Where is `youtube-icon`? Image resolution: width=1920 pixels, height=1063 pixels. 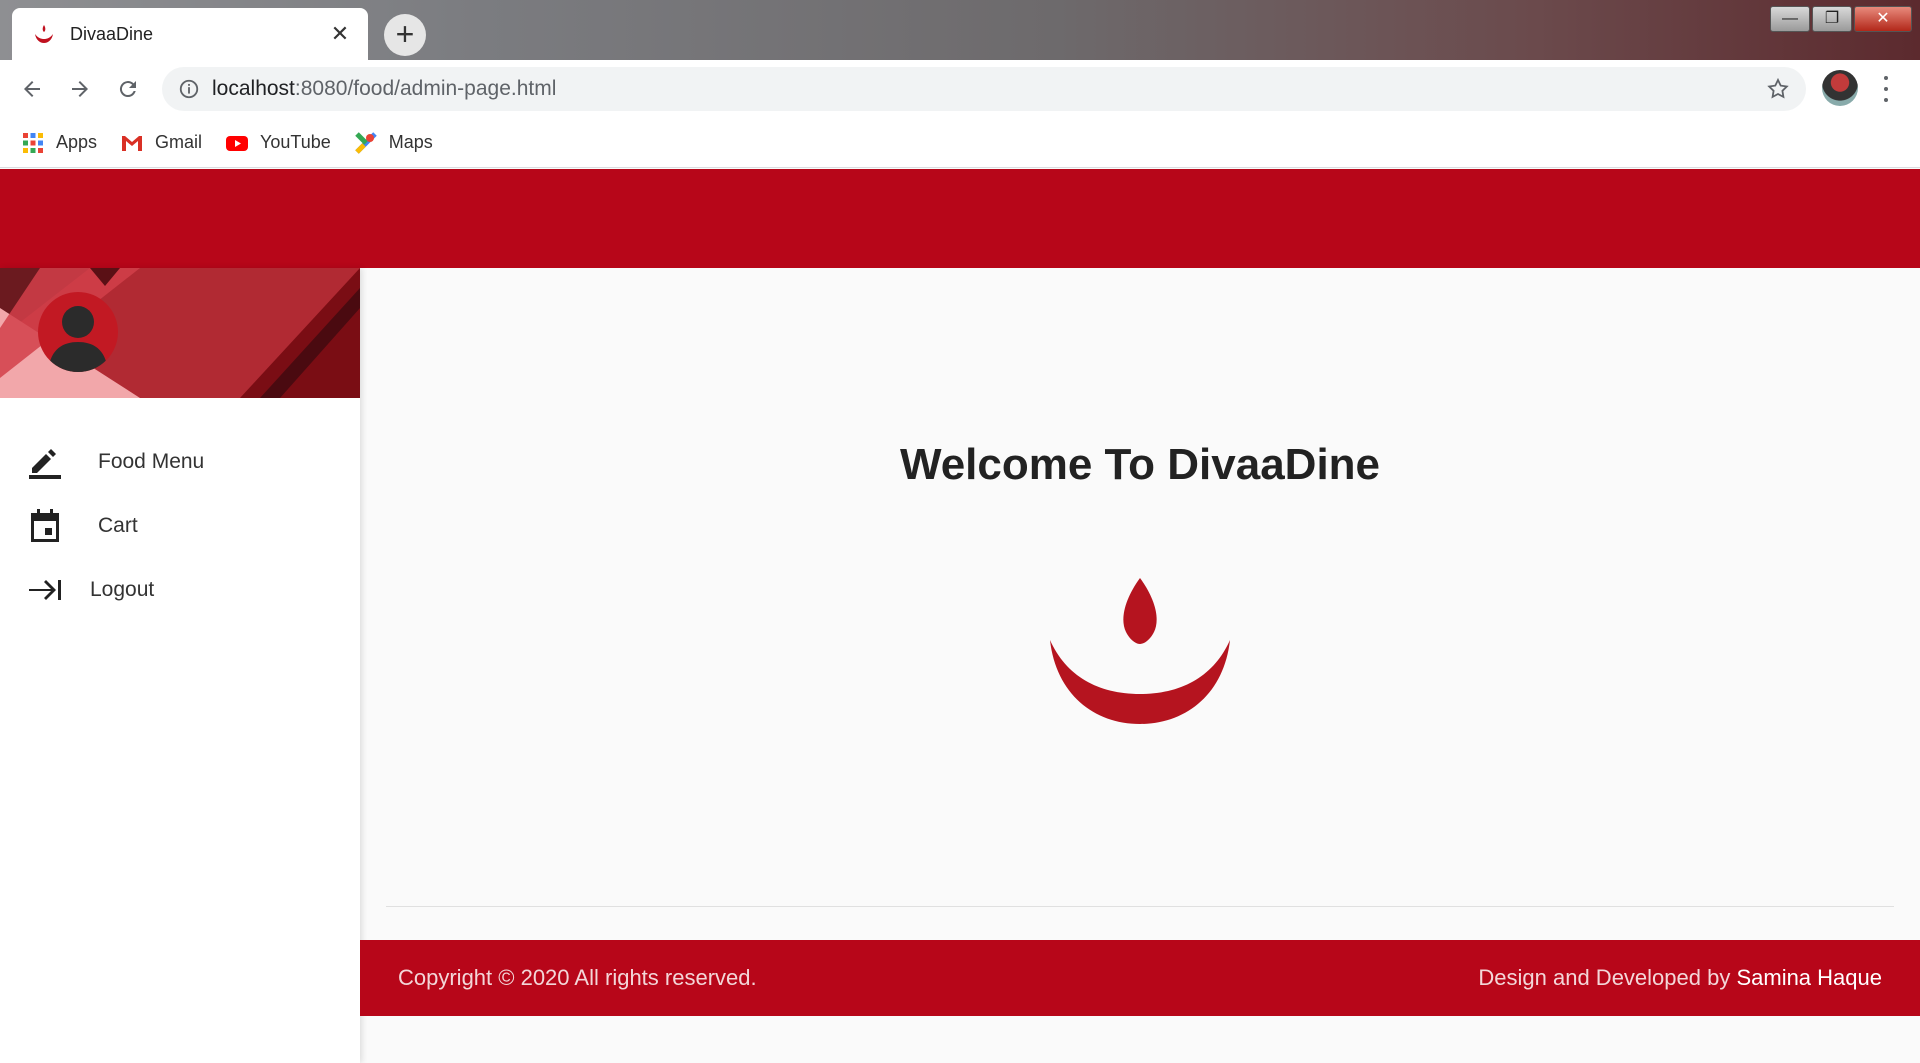
youtube-icon is located at coordinates (237, 143).